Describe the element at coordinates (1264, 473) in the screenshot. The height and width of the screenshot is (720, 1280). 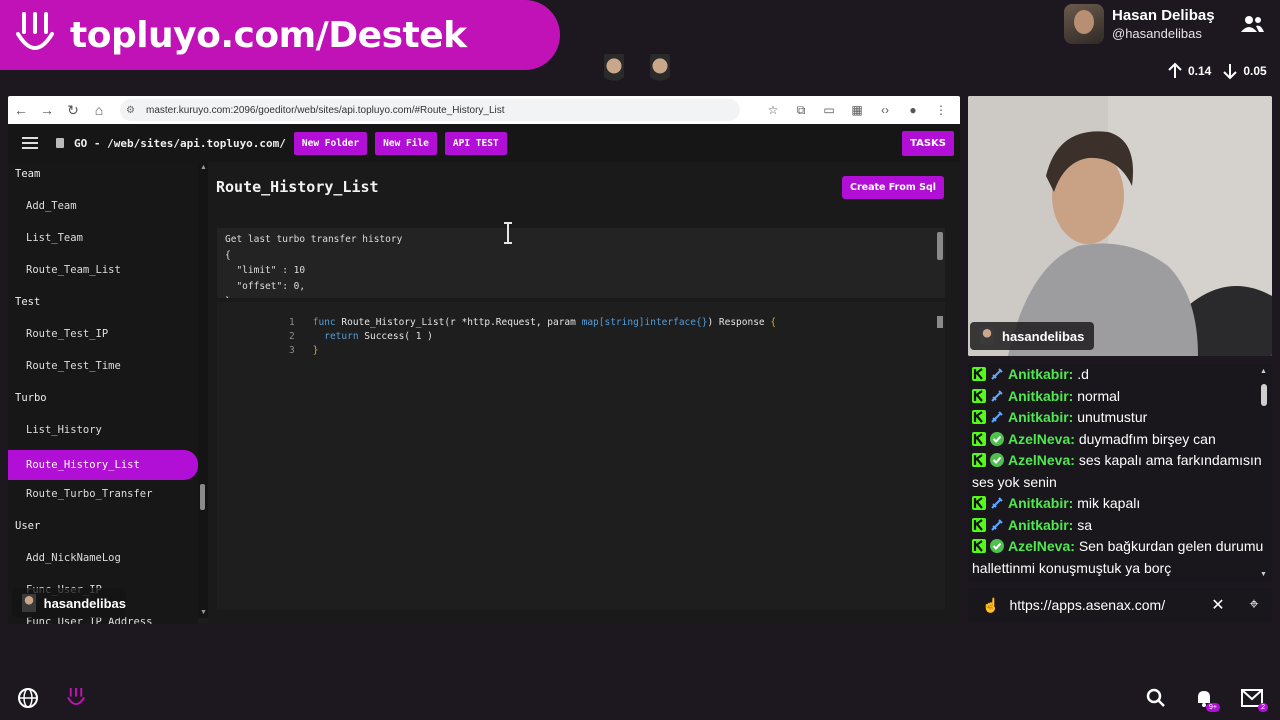
I see `chat-scrollbar: ▲ ▼` at that location.